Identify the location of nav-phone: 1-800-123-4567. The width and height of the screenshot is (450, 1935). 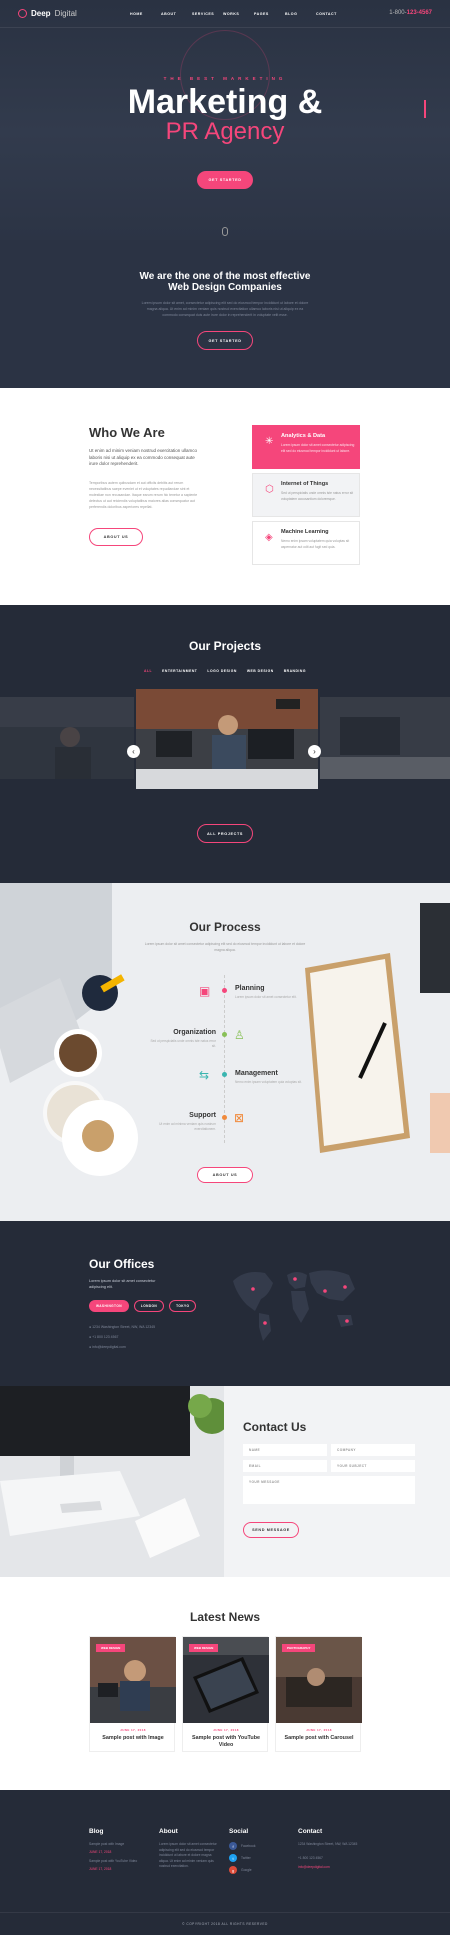
(410, 13).